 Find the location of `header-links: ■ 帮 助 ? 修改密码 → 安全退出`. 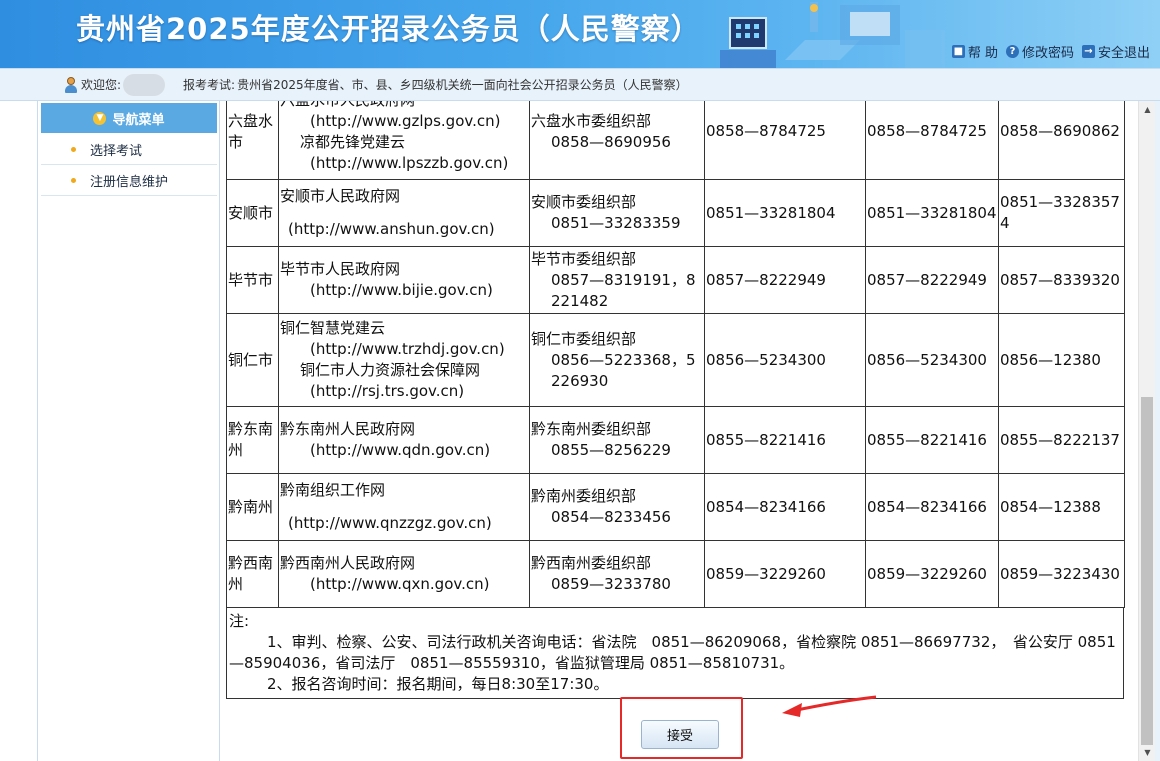

header-links: ■ 帮 助 ? 修改密码 → 安全退出 is located at coordinates (1050, 51).